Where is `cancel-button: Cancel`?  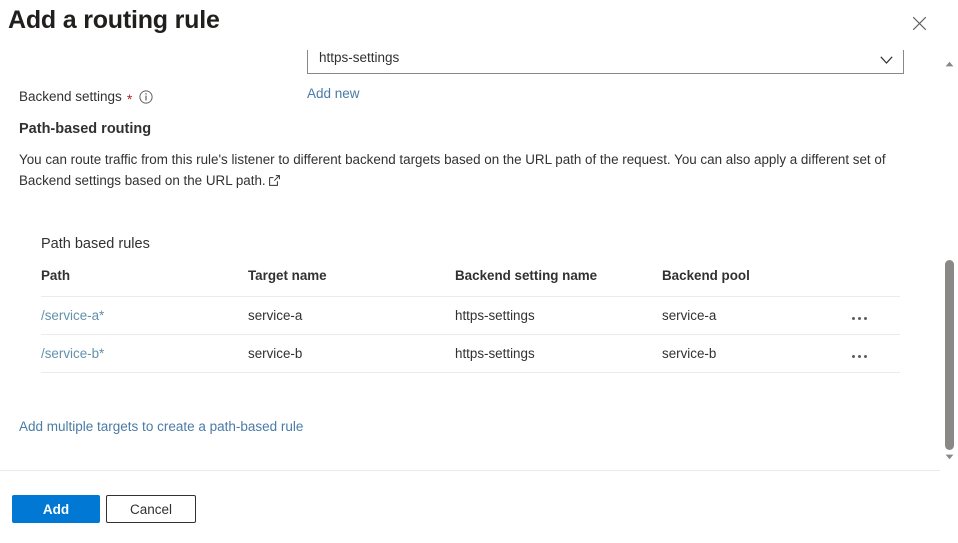 cancel-button: Cancel is located at coordinates (151, 509).